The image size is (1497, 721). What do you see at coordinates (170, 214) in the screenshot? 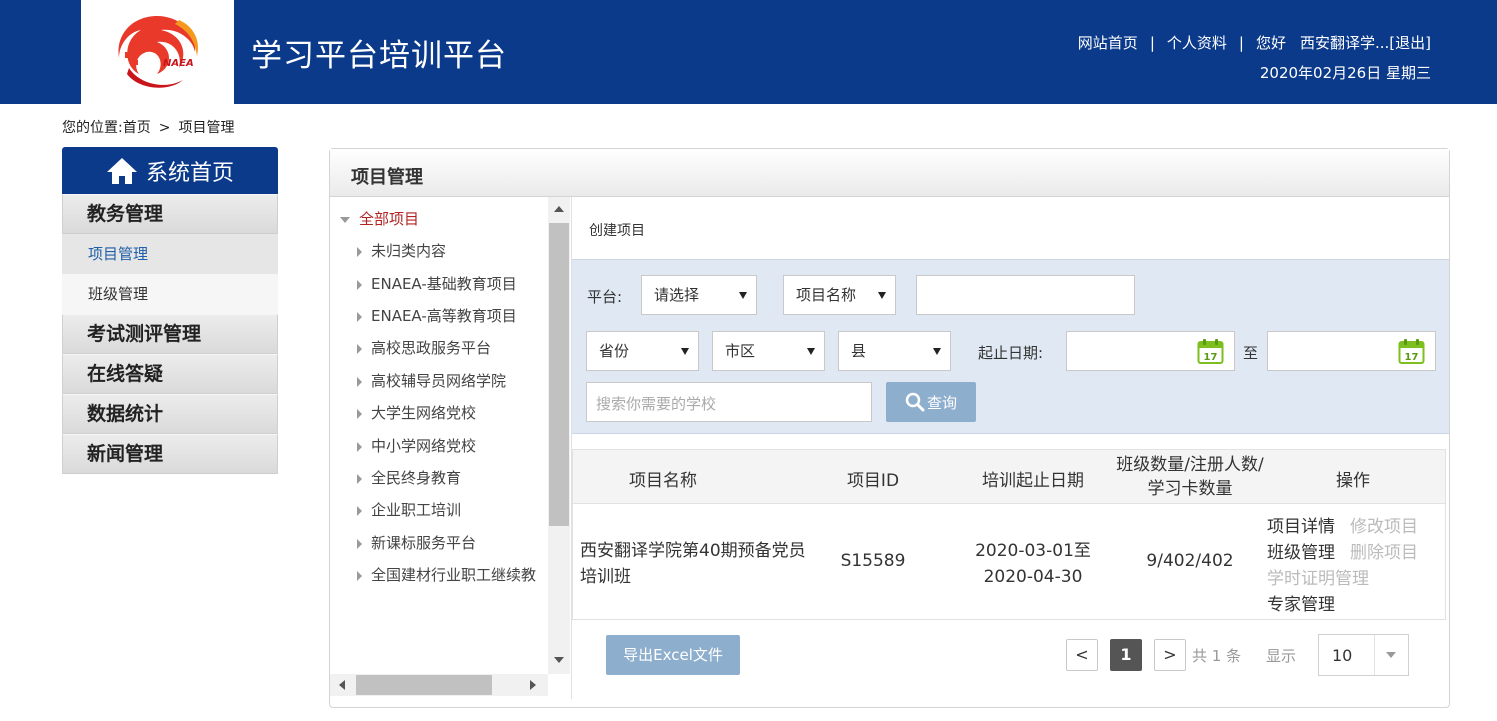
I see `sidebar-section-academic: 教务管理` at bounding box center [170, 214].